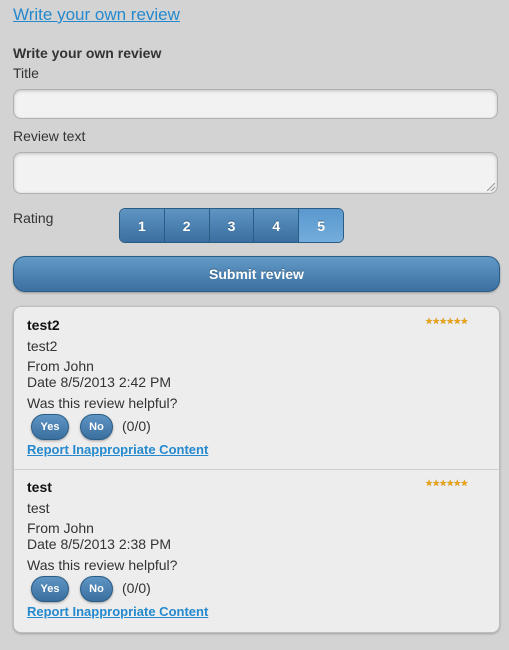  Describe the element at coordinates (99, 544) in the screenshot. I see `review-date: Date 8/5/2013 2:38 PM` at that location.